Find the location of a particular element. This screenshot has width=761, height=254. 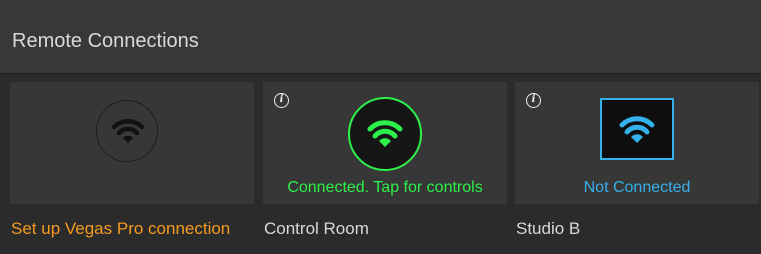

connection-status: Connected. Tap for controls is located at coordinates (385, 187).